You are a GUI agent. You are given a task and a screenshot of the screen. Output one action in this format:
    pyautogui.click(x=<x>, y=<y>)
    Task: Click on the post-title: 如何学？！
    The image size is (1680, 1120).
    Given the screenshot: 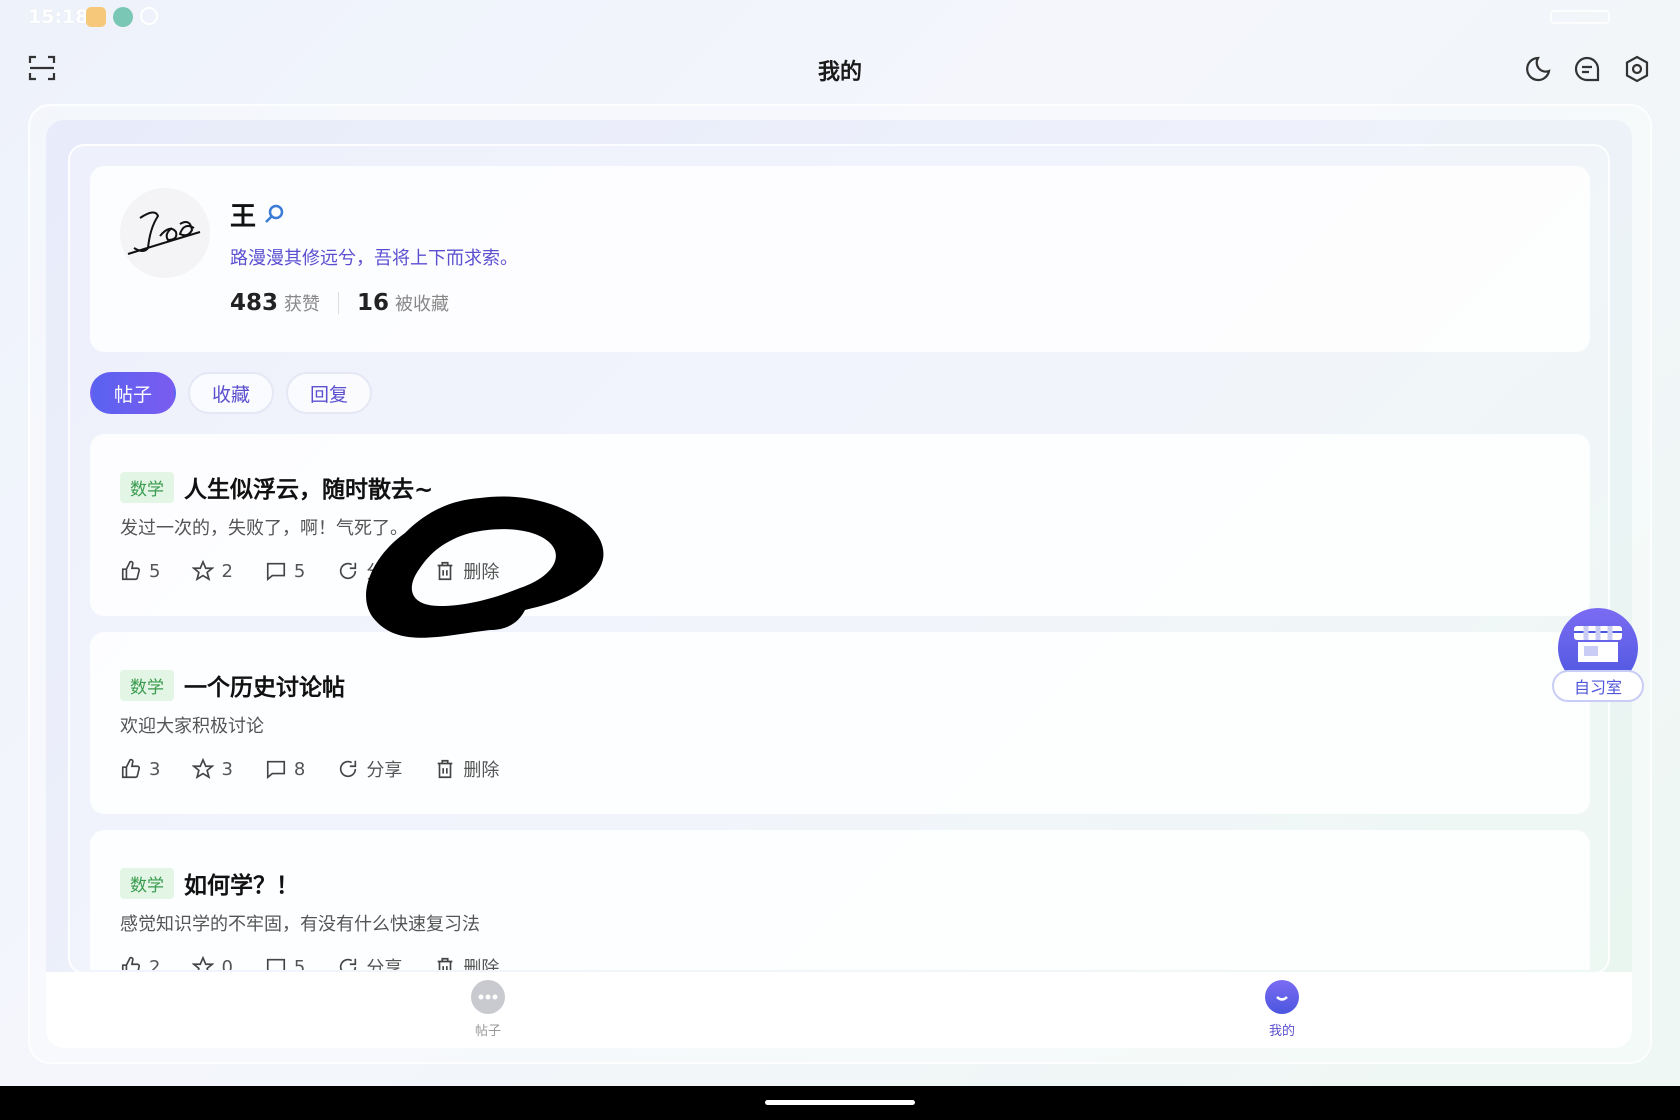 What is the action you would take?
    pyautogui.click(x=241, y=886)
    